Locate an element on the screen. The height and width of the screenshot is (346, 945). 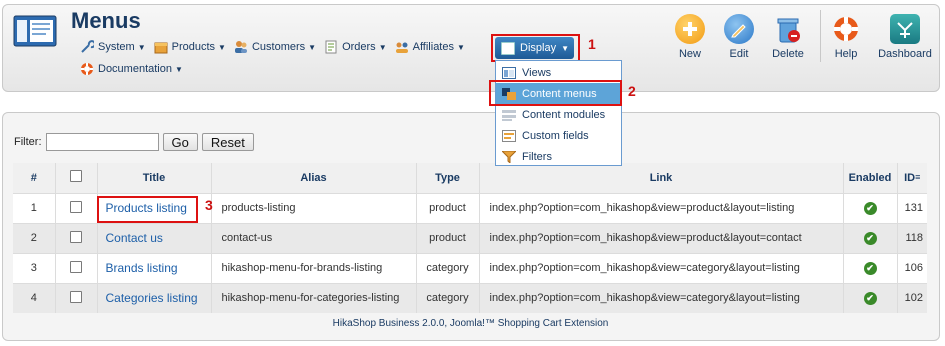
go-button: Go is located at coordinates (180, 142).